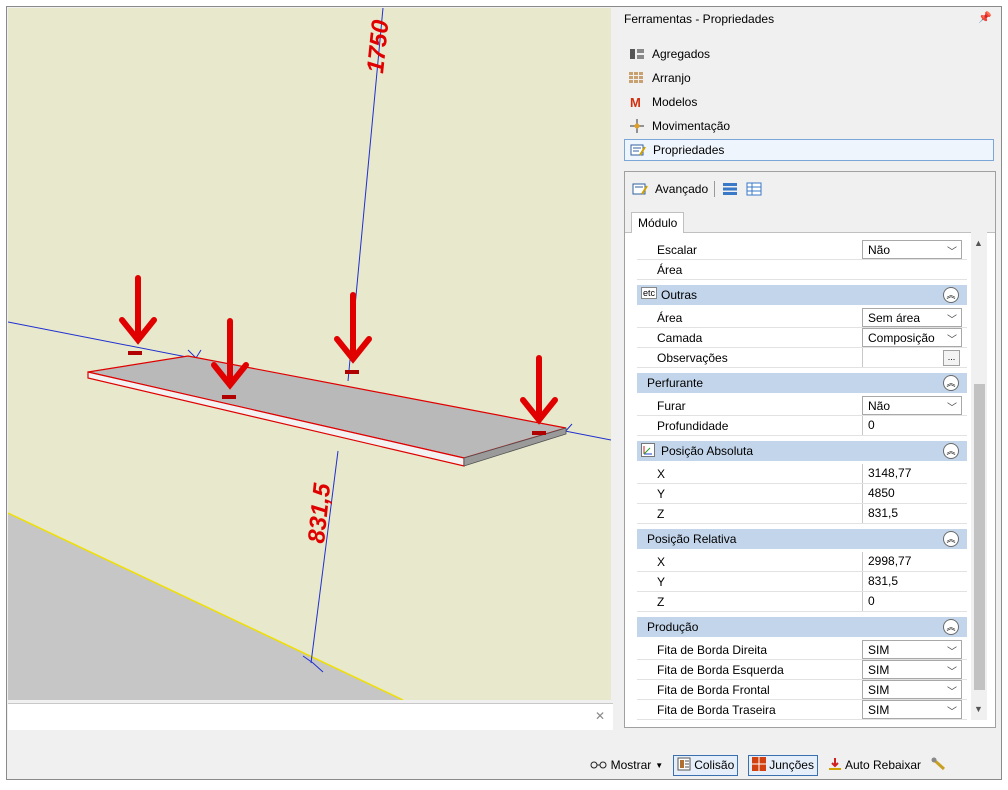 The width and height of the screenshot is (1008, 790). I want to click on collision-toggle: Colisão, so click(706, 765).